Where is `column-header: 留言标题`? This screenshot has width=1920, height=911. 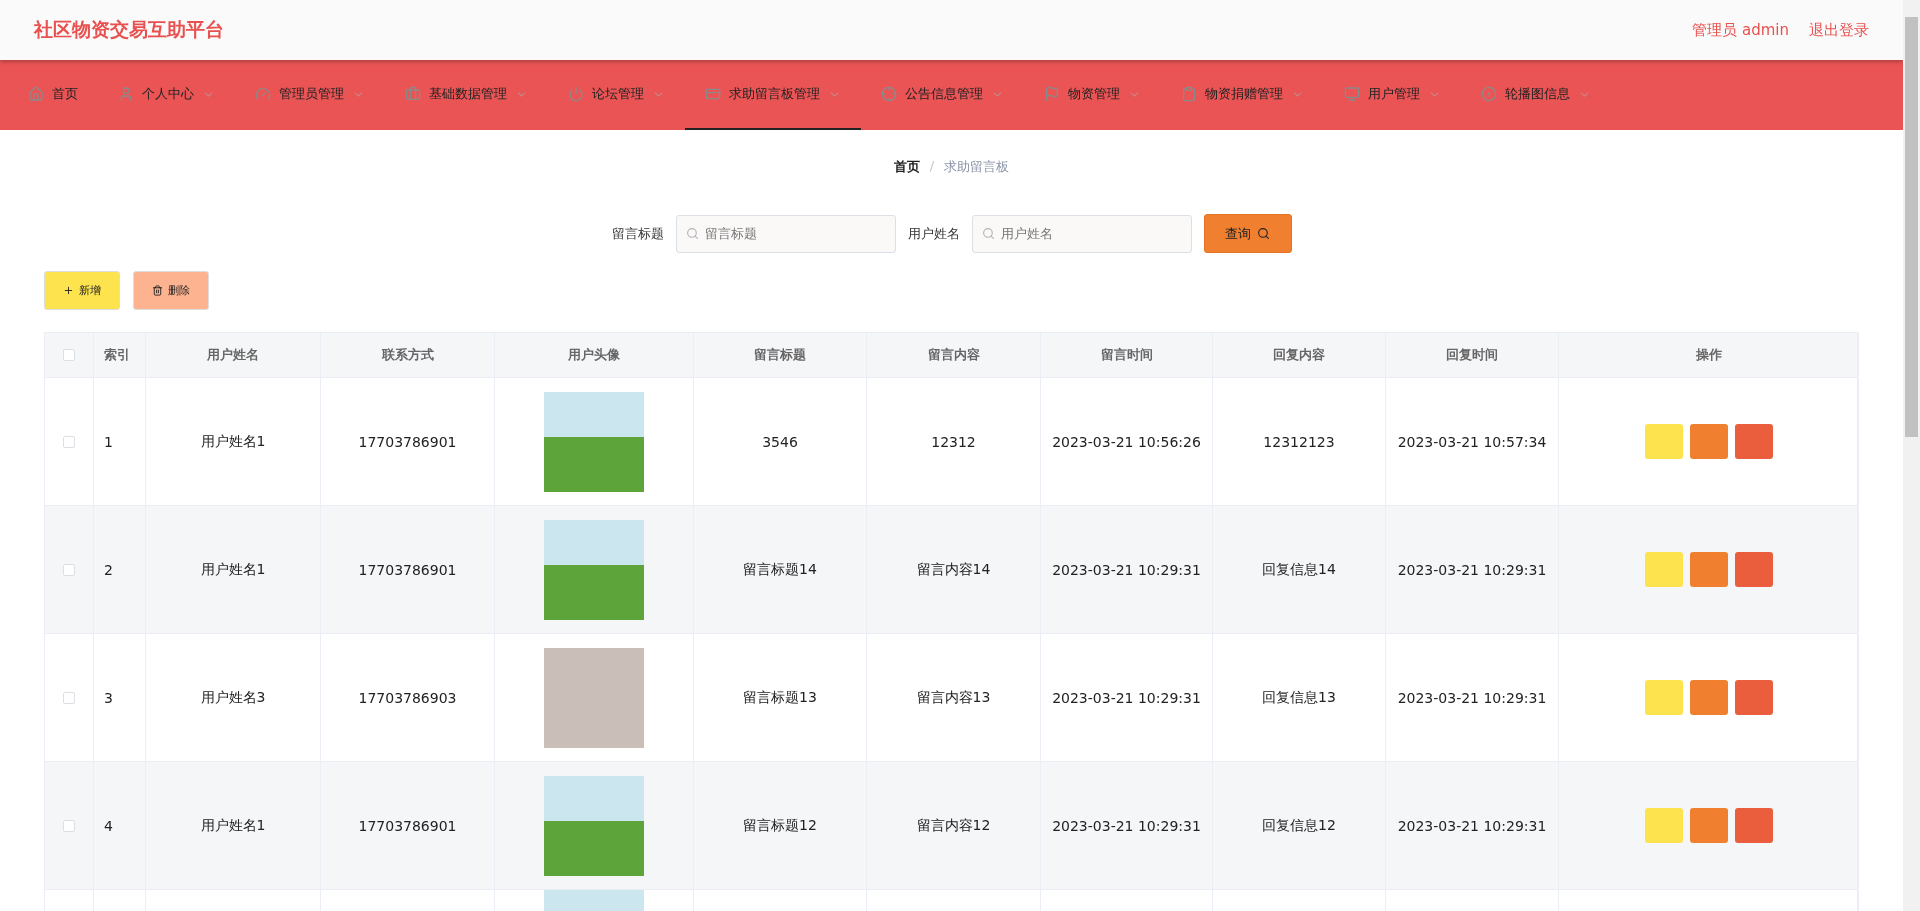
column-header: 留言标题 is located at coordinates (780, 355).